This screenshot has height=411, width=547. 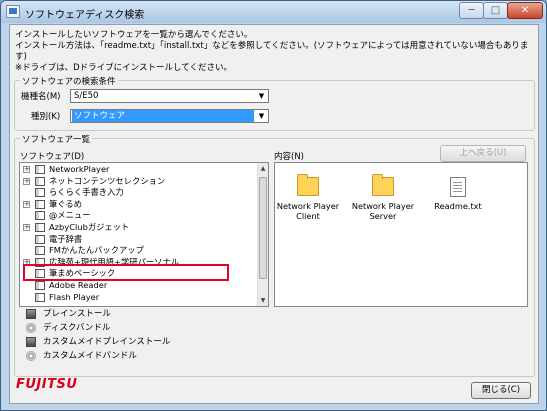 What do you see at coordinates (13, 11) in the screenshot?
I see `app-icon` at bounding box center [13, 11].